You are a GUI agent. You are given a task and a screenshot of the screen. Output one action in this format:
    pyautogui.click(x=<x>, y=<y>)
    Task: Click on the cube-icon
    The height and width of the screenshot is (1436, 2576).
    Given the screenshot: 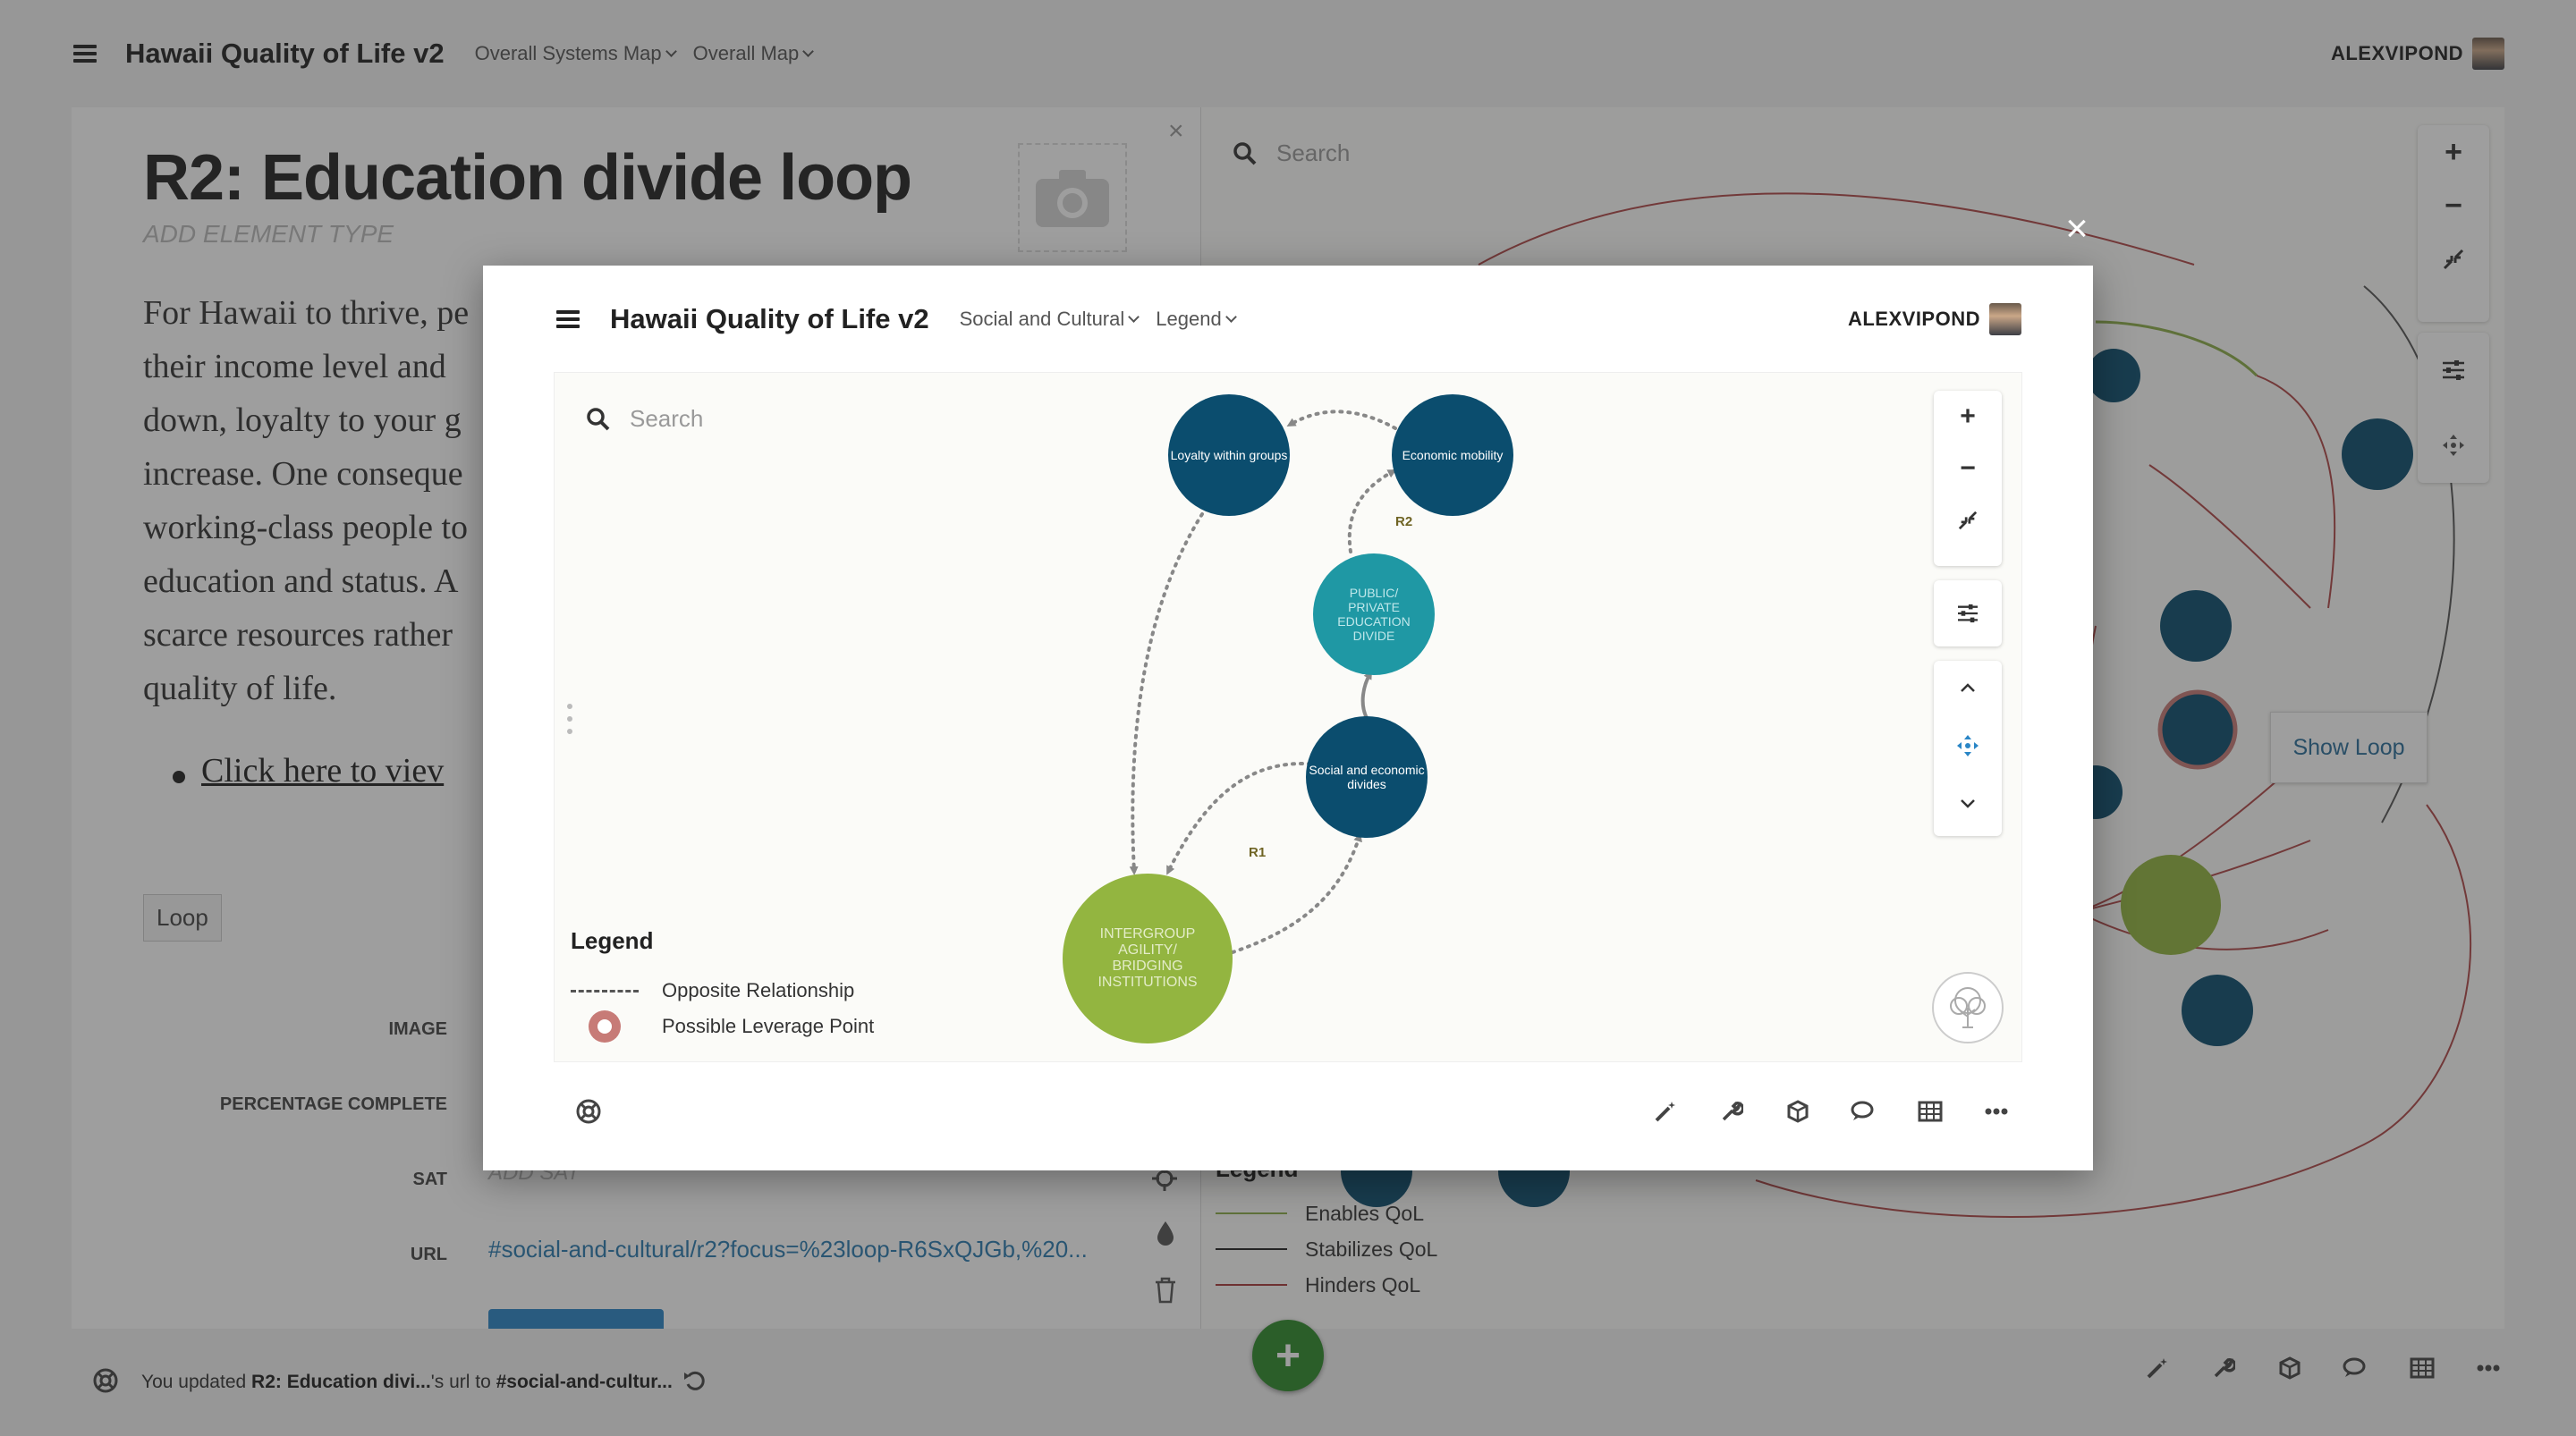 What is the action you would take?
    pyautogui.click(x=1798, y=1111)
    